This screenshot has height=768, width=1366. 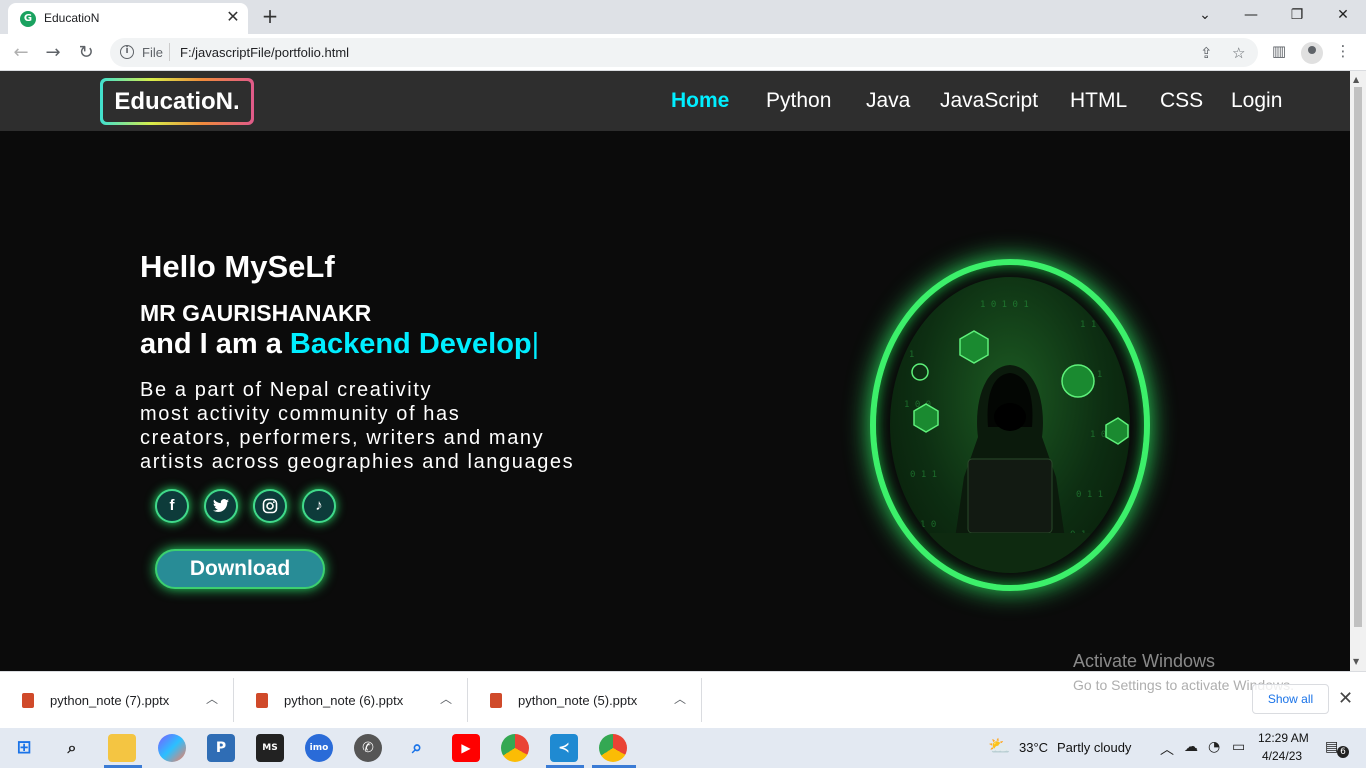 I want to click on reload-button: ↻, so click(x=86, y=53).